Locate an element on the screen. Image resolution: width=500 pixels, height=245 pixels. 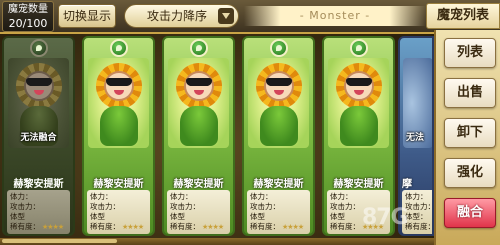
cannot-merge-label: 无法融合 is located at coordinates (38, 138).